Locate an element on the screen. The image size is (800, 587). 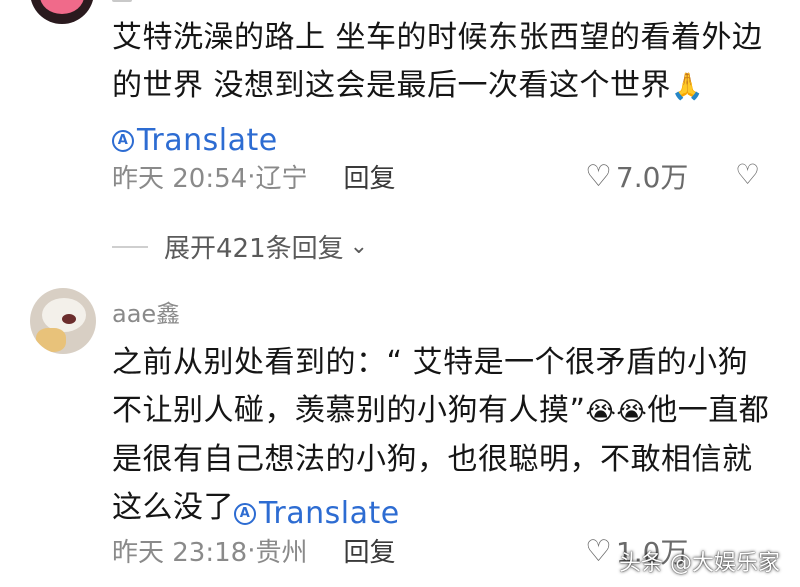
comment-time: 昨天 20:54 is located at coordinates (180, 179).